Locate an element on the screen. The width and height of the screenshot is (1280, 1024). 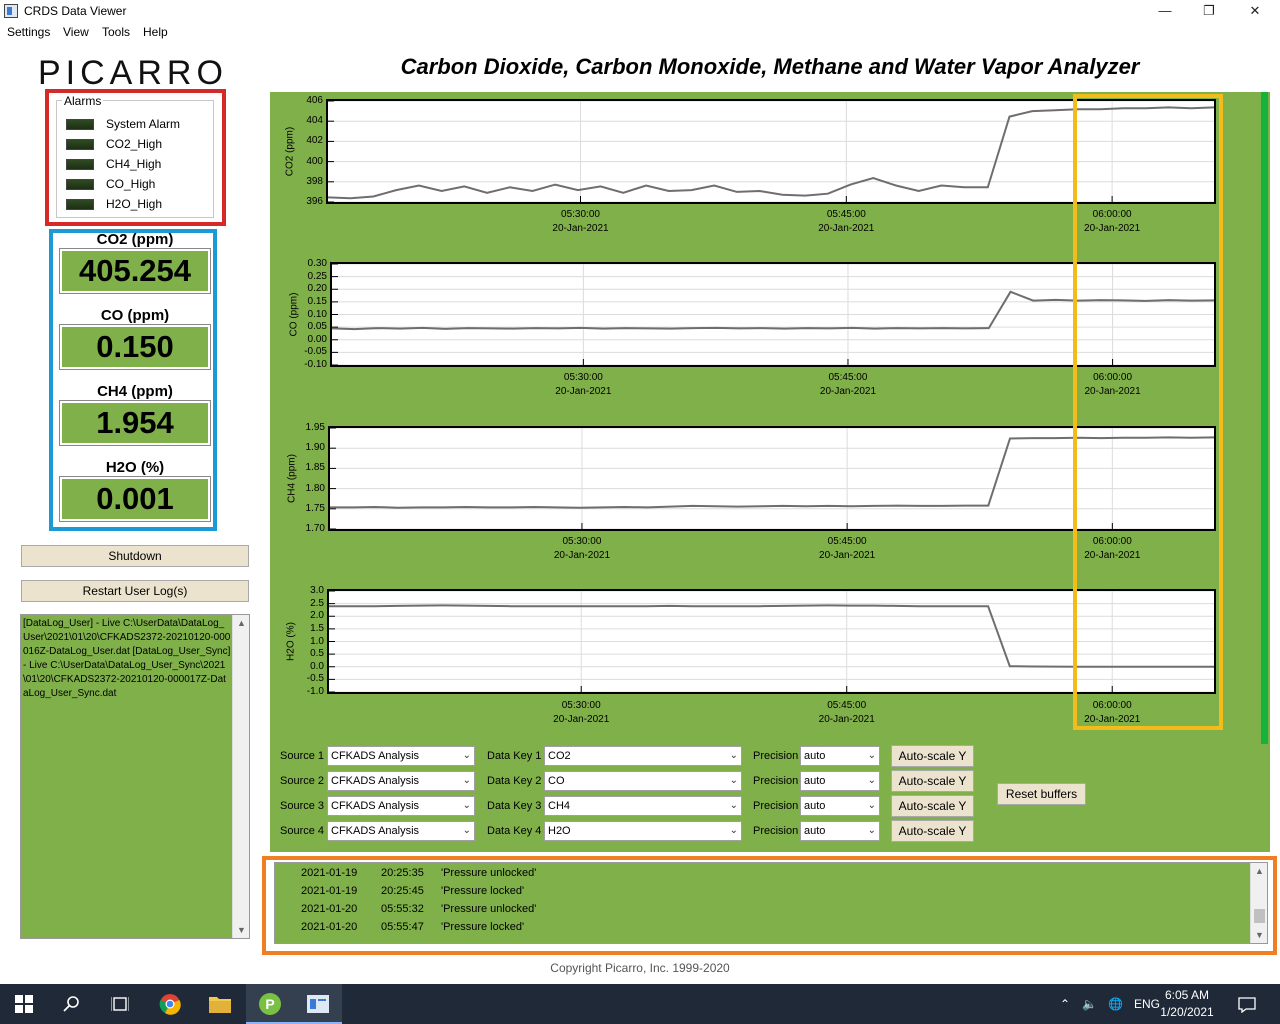
clock-time: 6:05 AM is located at coordinates (1187, 995).